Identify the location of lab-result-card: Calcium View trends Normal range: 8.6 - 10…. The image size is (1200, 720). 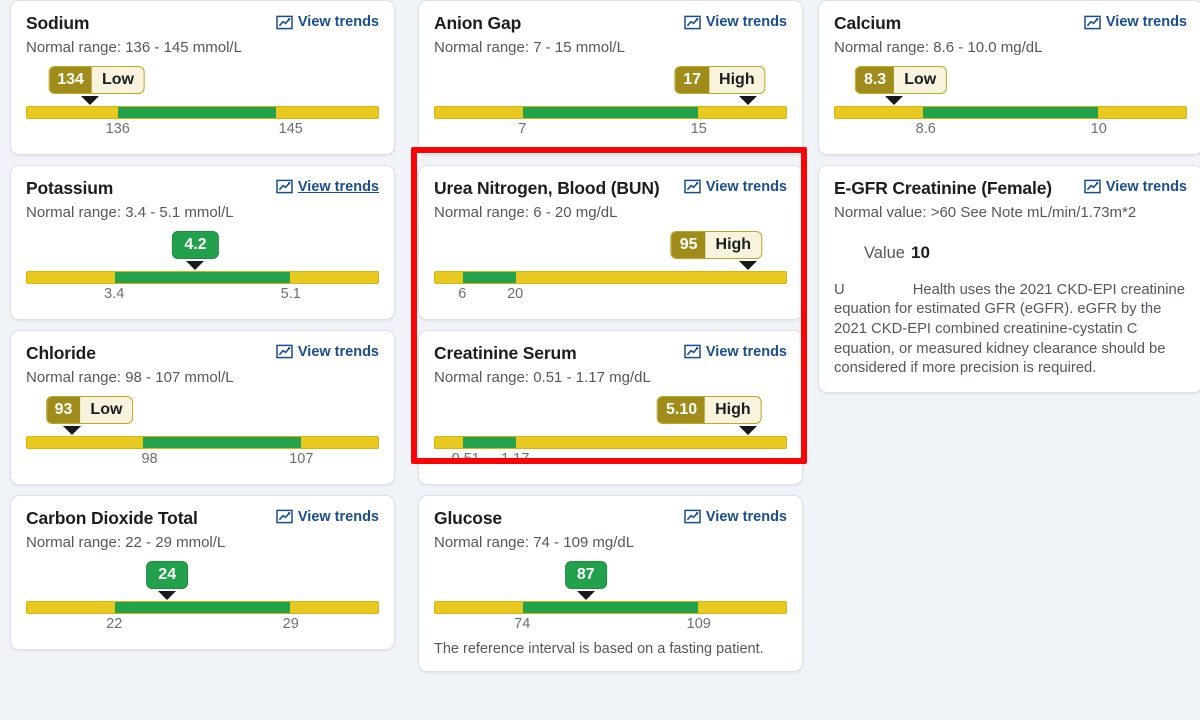
(1009, 77).